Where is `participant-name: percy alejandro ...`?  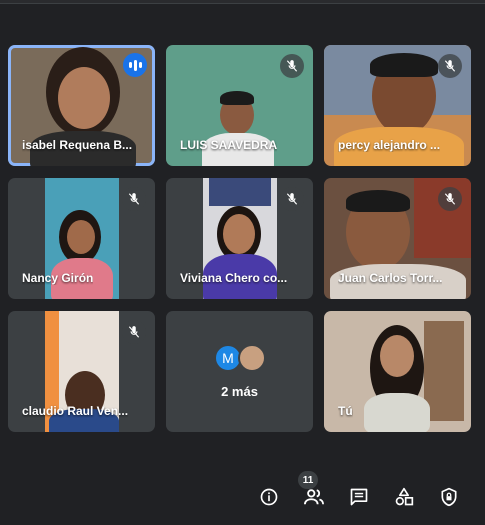
participant-name: percy alejandro ... is located at coordinates (389, 145).